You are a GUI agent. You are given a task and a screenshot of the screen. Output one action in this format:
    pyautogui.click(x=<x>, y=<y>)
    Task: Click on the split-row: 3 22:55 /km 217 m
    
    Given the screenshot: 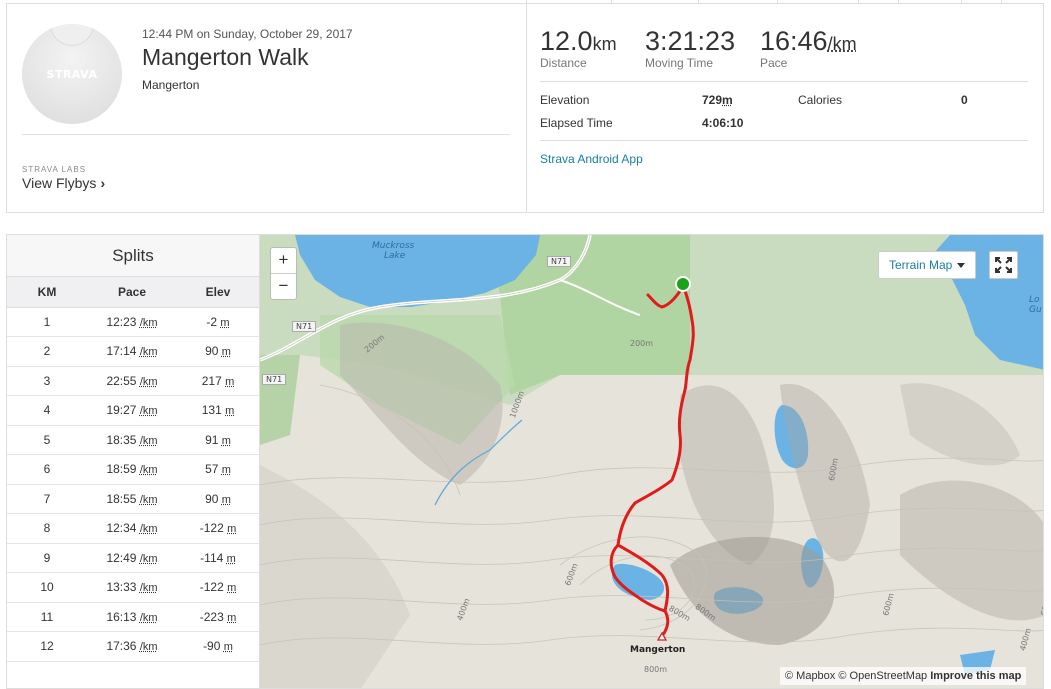 What is the action you would take?
    pyautogui.click(x=133, y=381)
    